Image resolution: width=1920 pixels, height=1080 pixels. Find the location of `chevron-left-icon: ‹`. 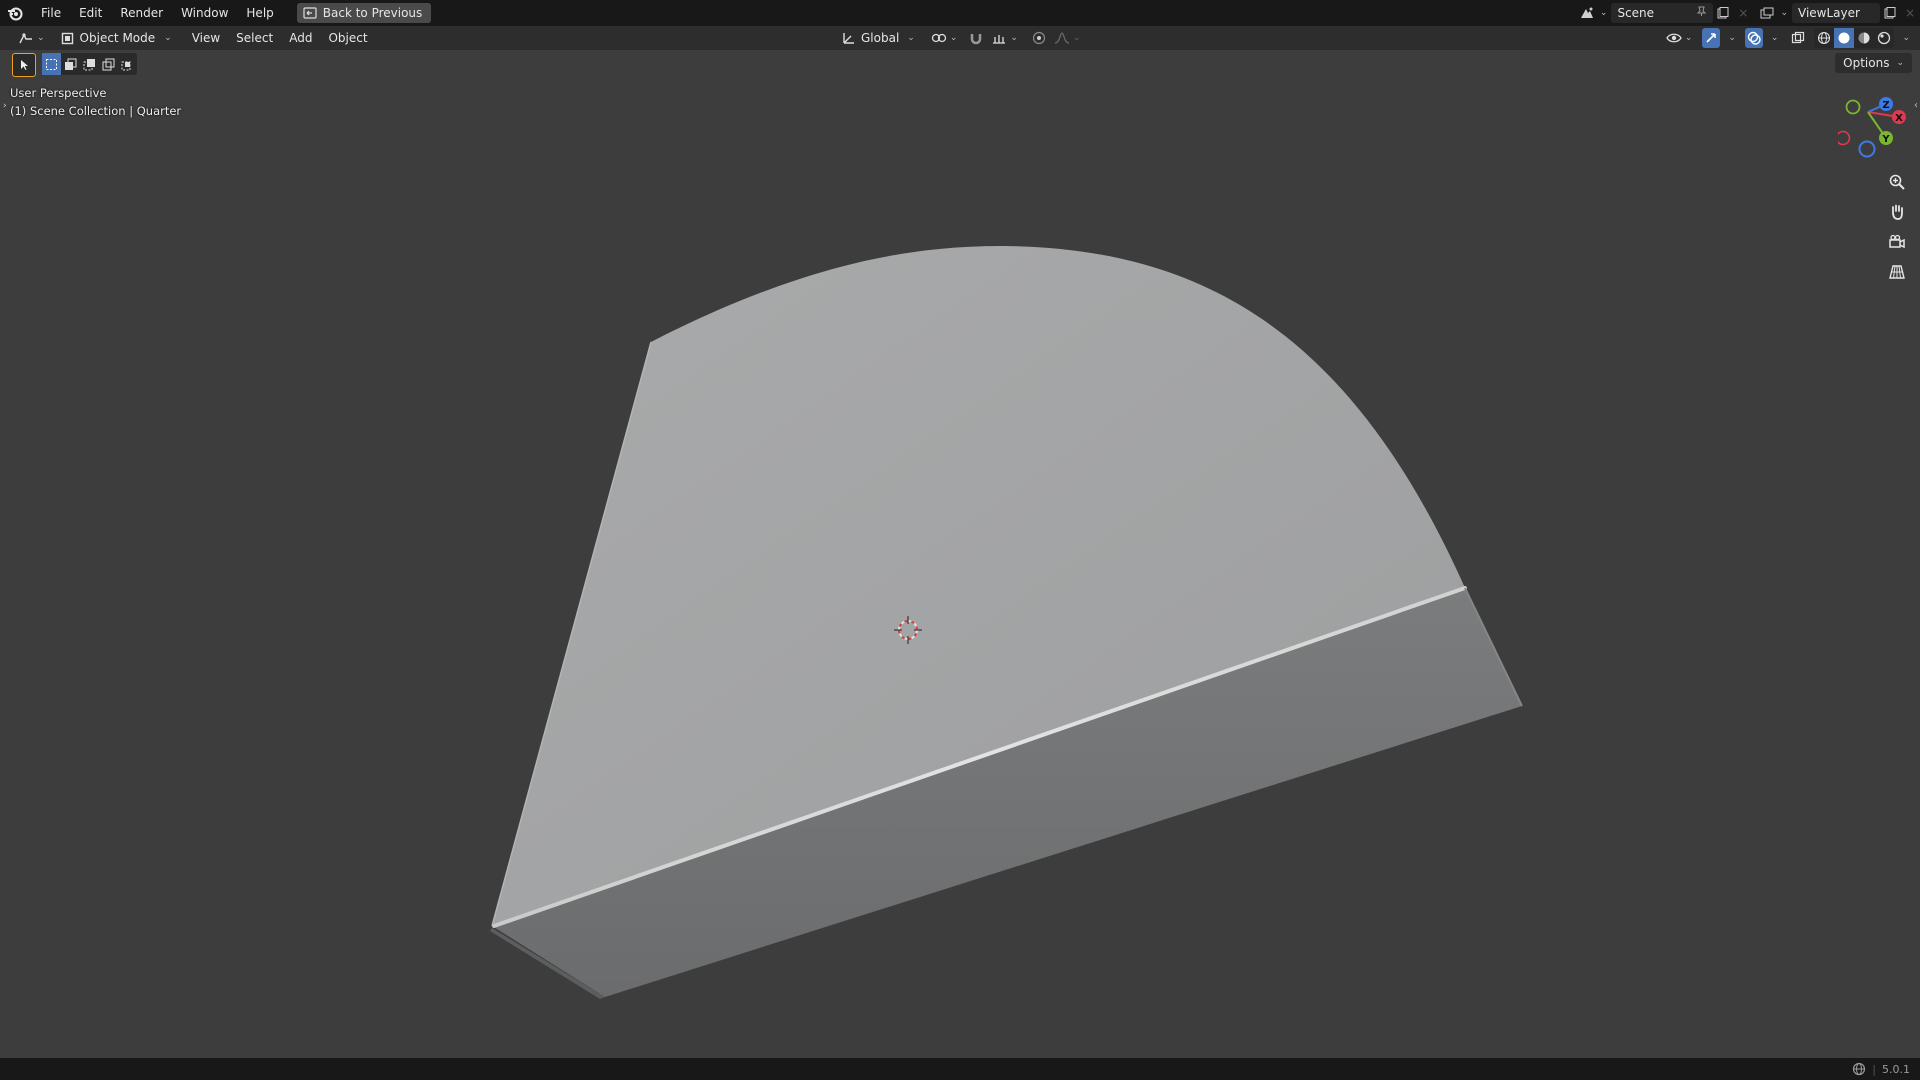

chevron-left-icon: ‹ is located at coordinates (1916, 105).